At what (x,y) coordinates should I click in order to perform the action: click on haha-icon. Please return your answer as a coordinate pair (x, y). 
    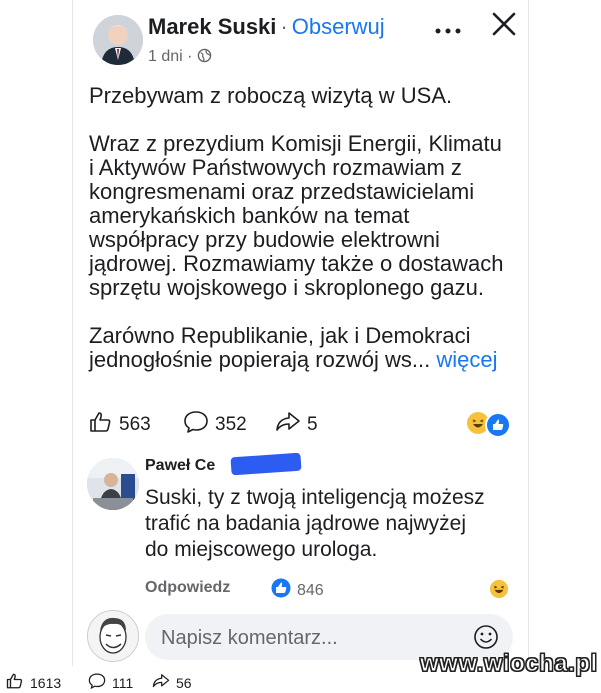
    Looking at the image, I should click on (499, 591).